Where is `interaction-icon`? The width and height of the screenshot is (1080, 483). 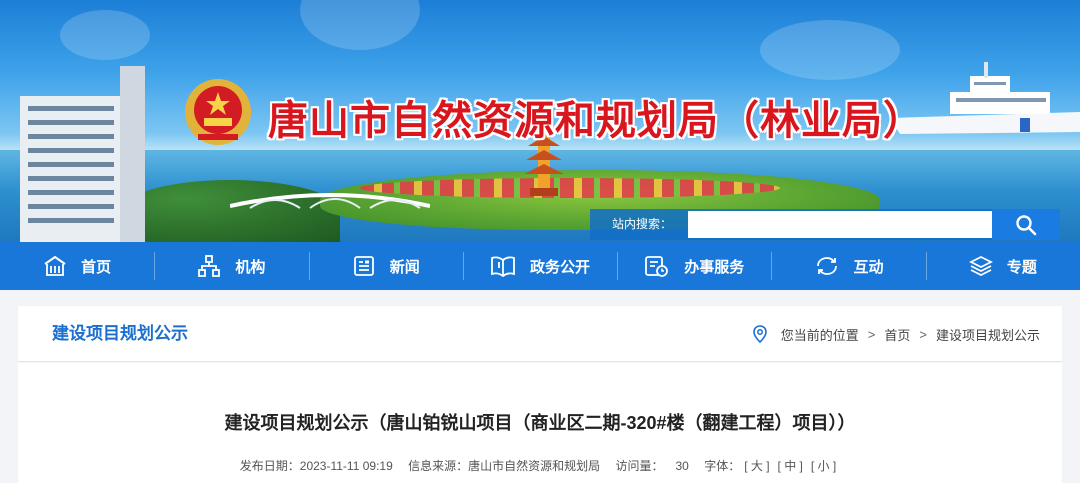 interaction-icon is located at coordinates (826, 266).